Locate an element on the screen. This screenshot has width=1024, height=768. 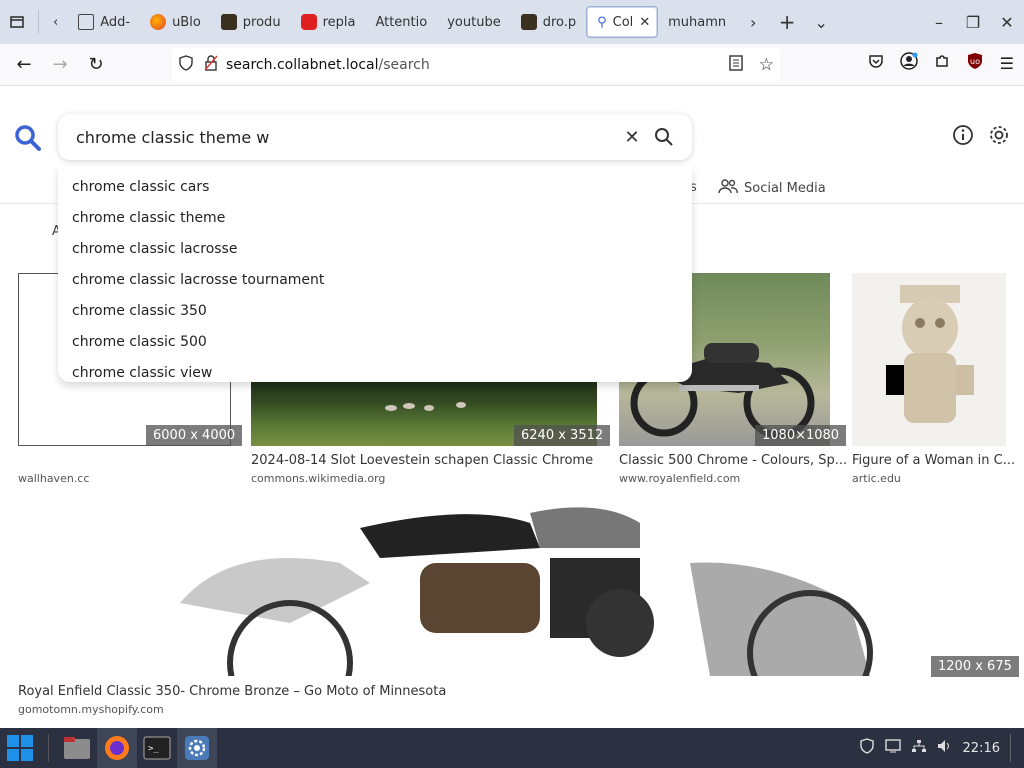
network-icon is located at coordinates (919, 748).